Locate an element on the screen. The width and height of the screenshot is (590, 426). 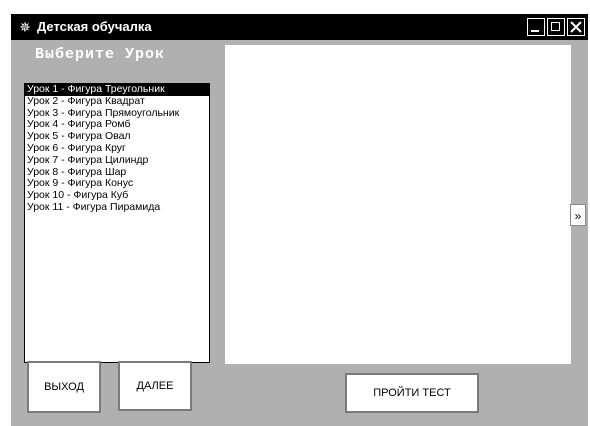
gear-icon: ✵ is located at coordinates (25, 27).